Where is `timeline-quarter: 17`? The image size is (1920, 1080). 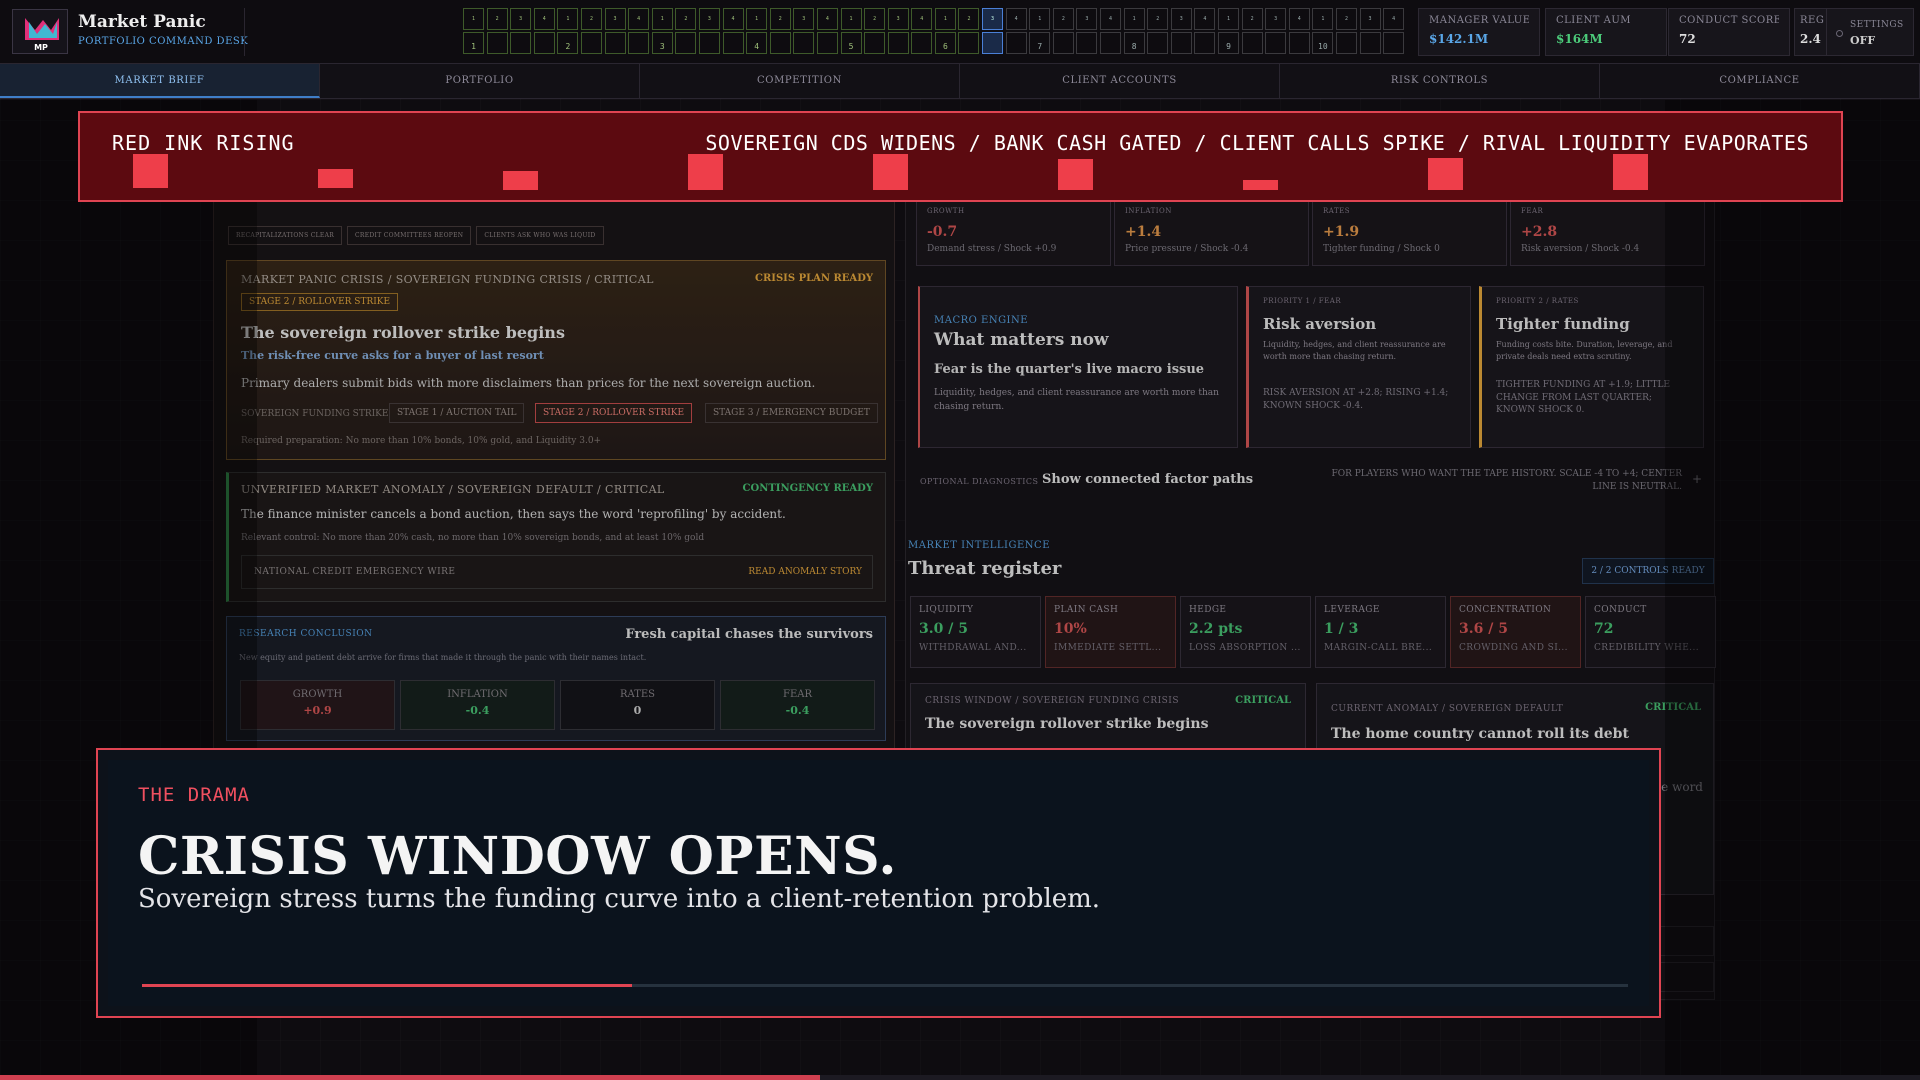
timeline-quarter: 17 is located at coordinates (1040, 32).